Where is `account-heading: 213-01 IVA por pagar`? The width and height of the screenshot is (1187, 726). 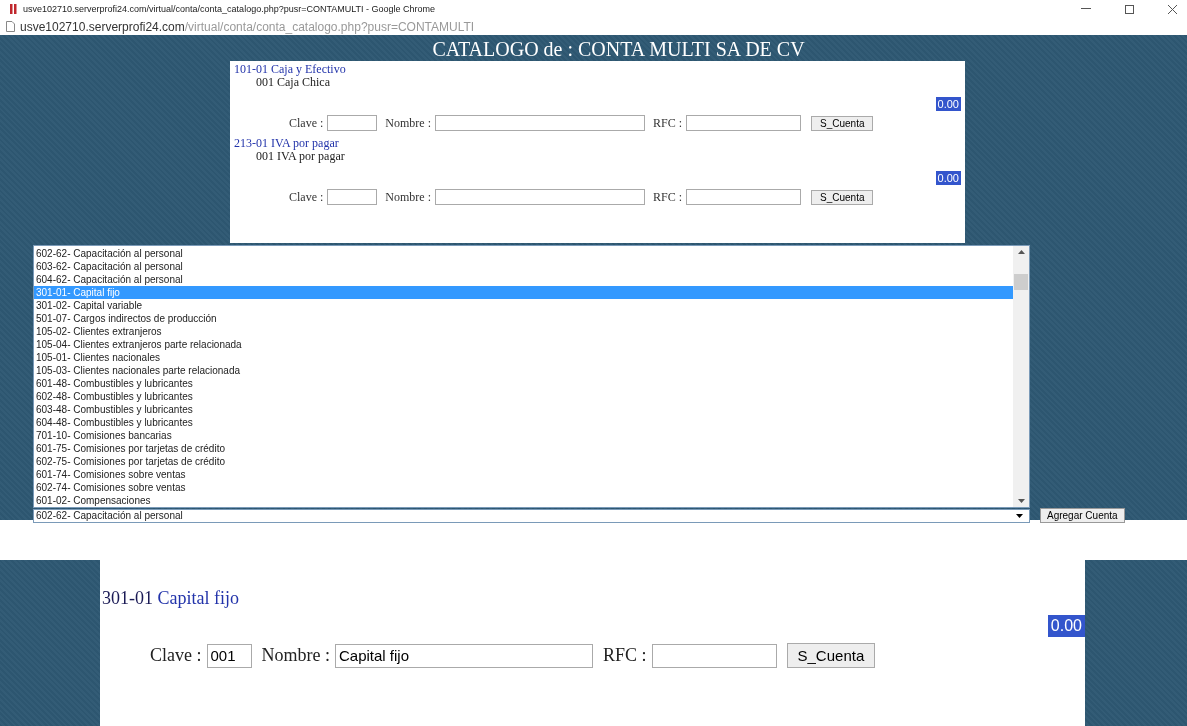
account-heading: 213-01 IVA por pagar is located at coordinates (287, 143).